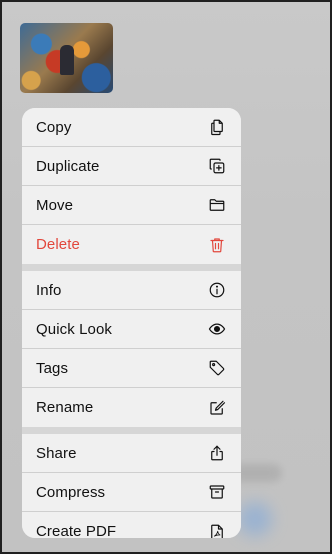 Image resolution: width=332 pixels, height=554 pixels. I want to click on menu-item-label: Compress, so click(71, 492).